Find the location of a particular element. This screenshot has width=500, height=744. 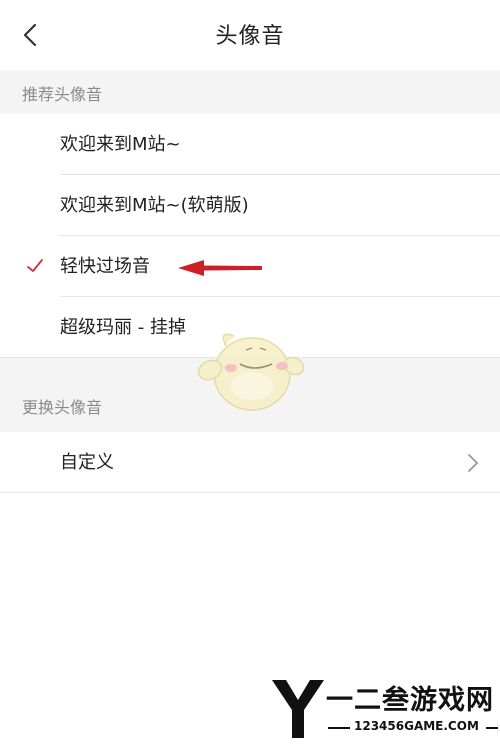

section-header-recommended: 推荐头像音 is located at coordinates (250, 92).